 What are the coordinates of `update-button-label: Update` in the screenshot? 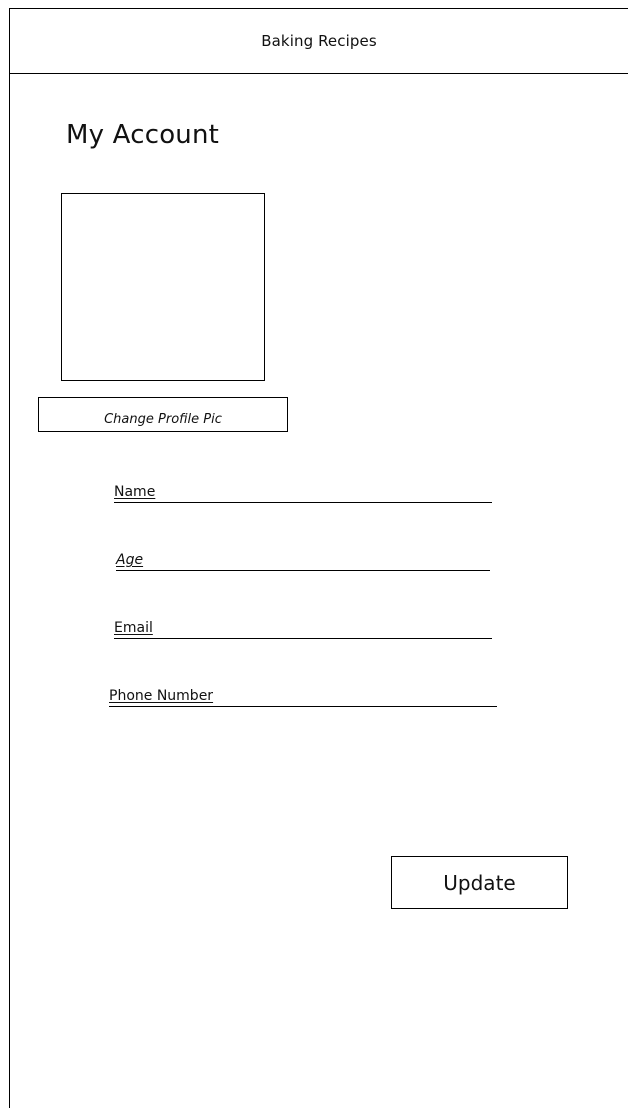 It's located at (479, 882).